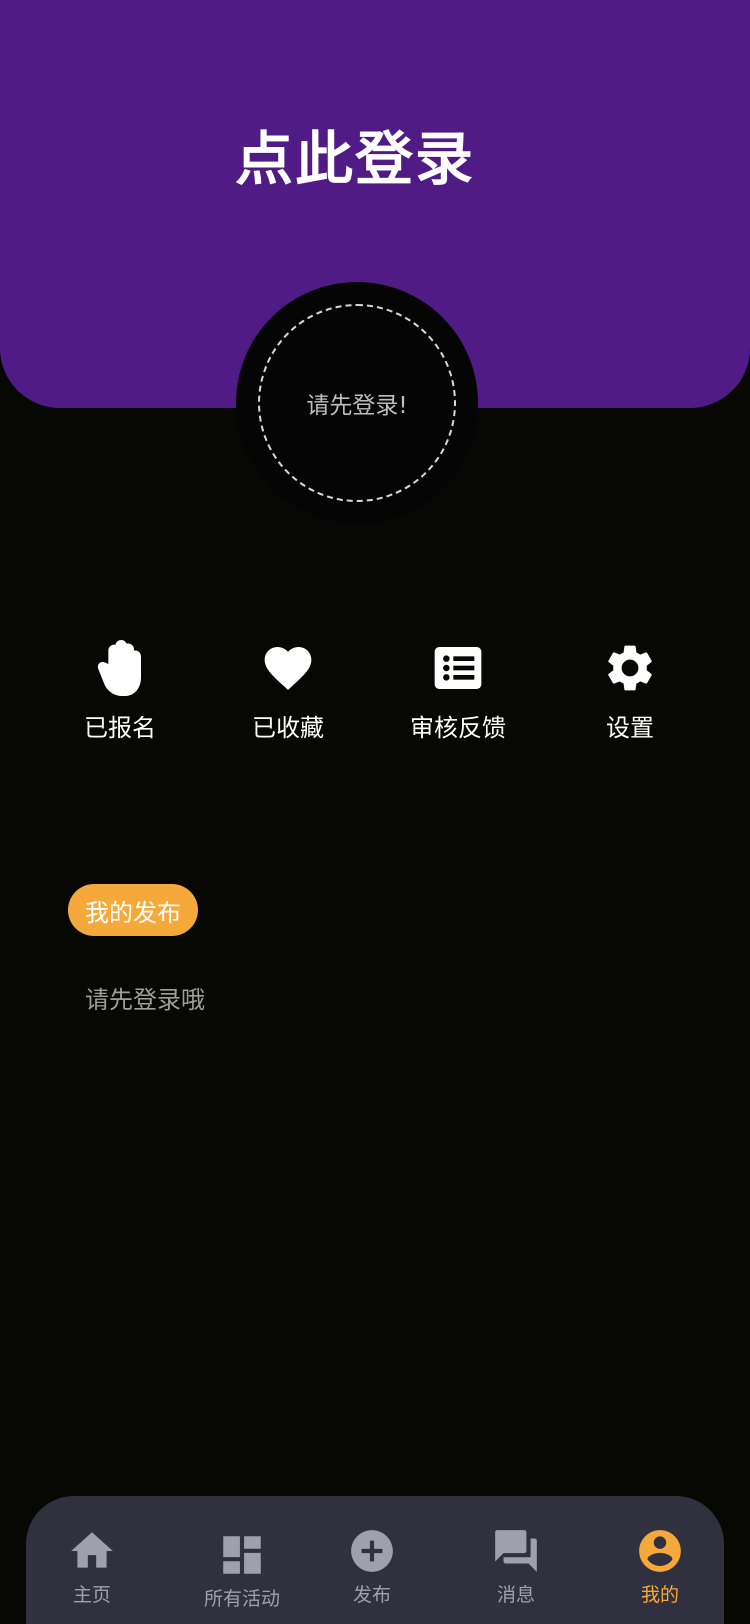 Image resolution: width=750 pixels, height=1624 pixels. What do you see at coordinates (458, 668) in the screenshot?
I see `list-icon` at bounding box center [458, 668].